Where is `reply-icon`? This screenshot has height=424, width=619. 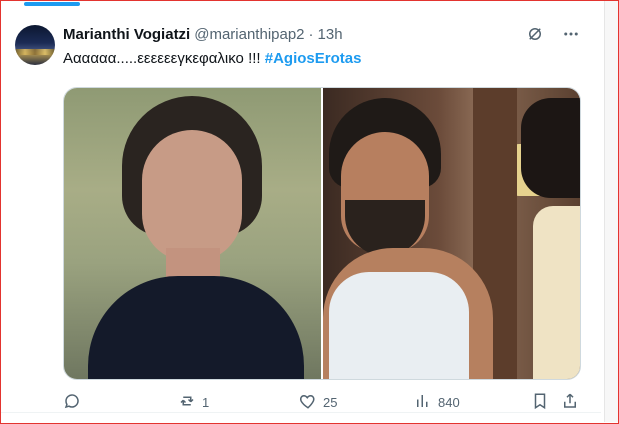
reply-icon is located at coordinates (72, 402).